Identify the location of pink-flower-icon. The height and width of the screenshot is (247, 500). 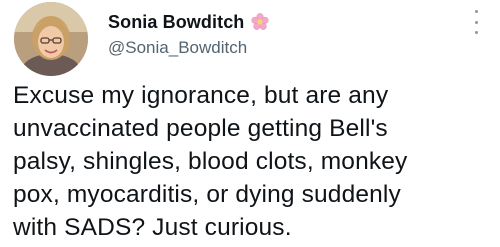
(260, 22).